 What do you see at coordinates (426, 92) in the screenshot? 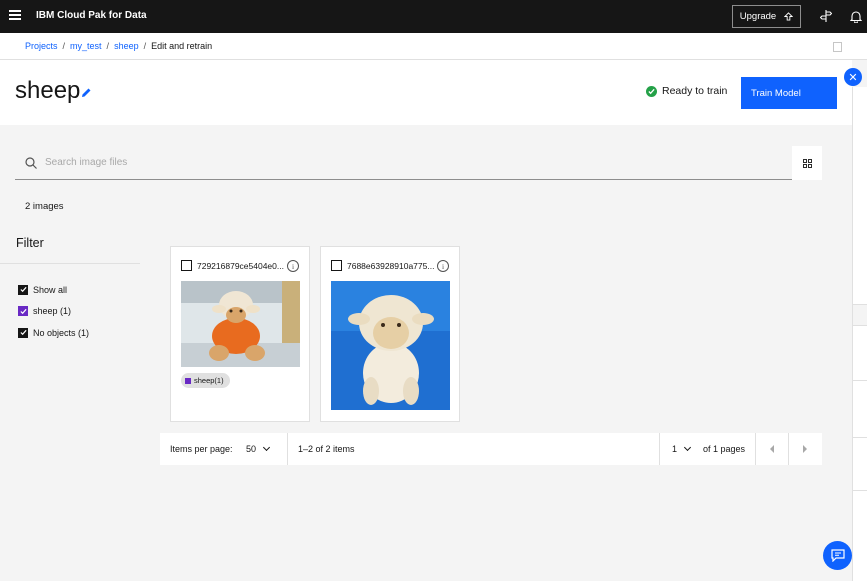
I see `page-header: sheep Ready to train Train Model` at bounding box center [426, 92].